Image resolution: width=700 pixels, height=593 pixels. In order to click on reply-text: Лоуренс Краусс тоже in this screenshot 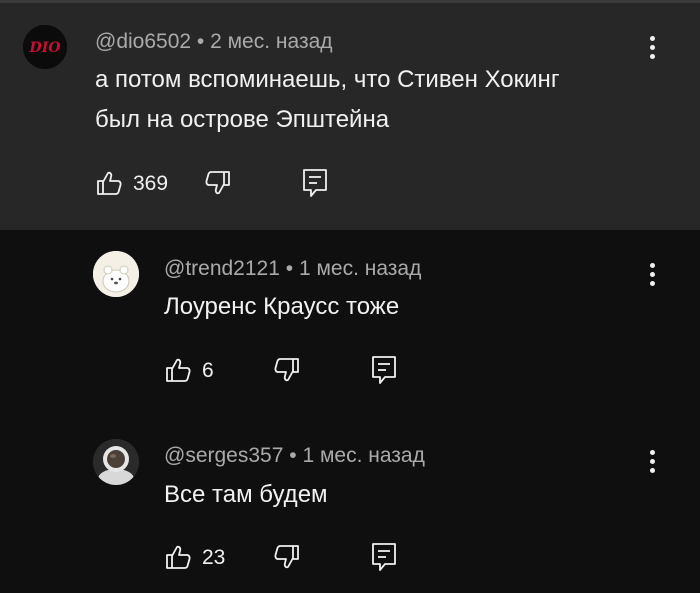, I will do `click(282, 306)`.